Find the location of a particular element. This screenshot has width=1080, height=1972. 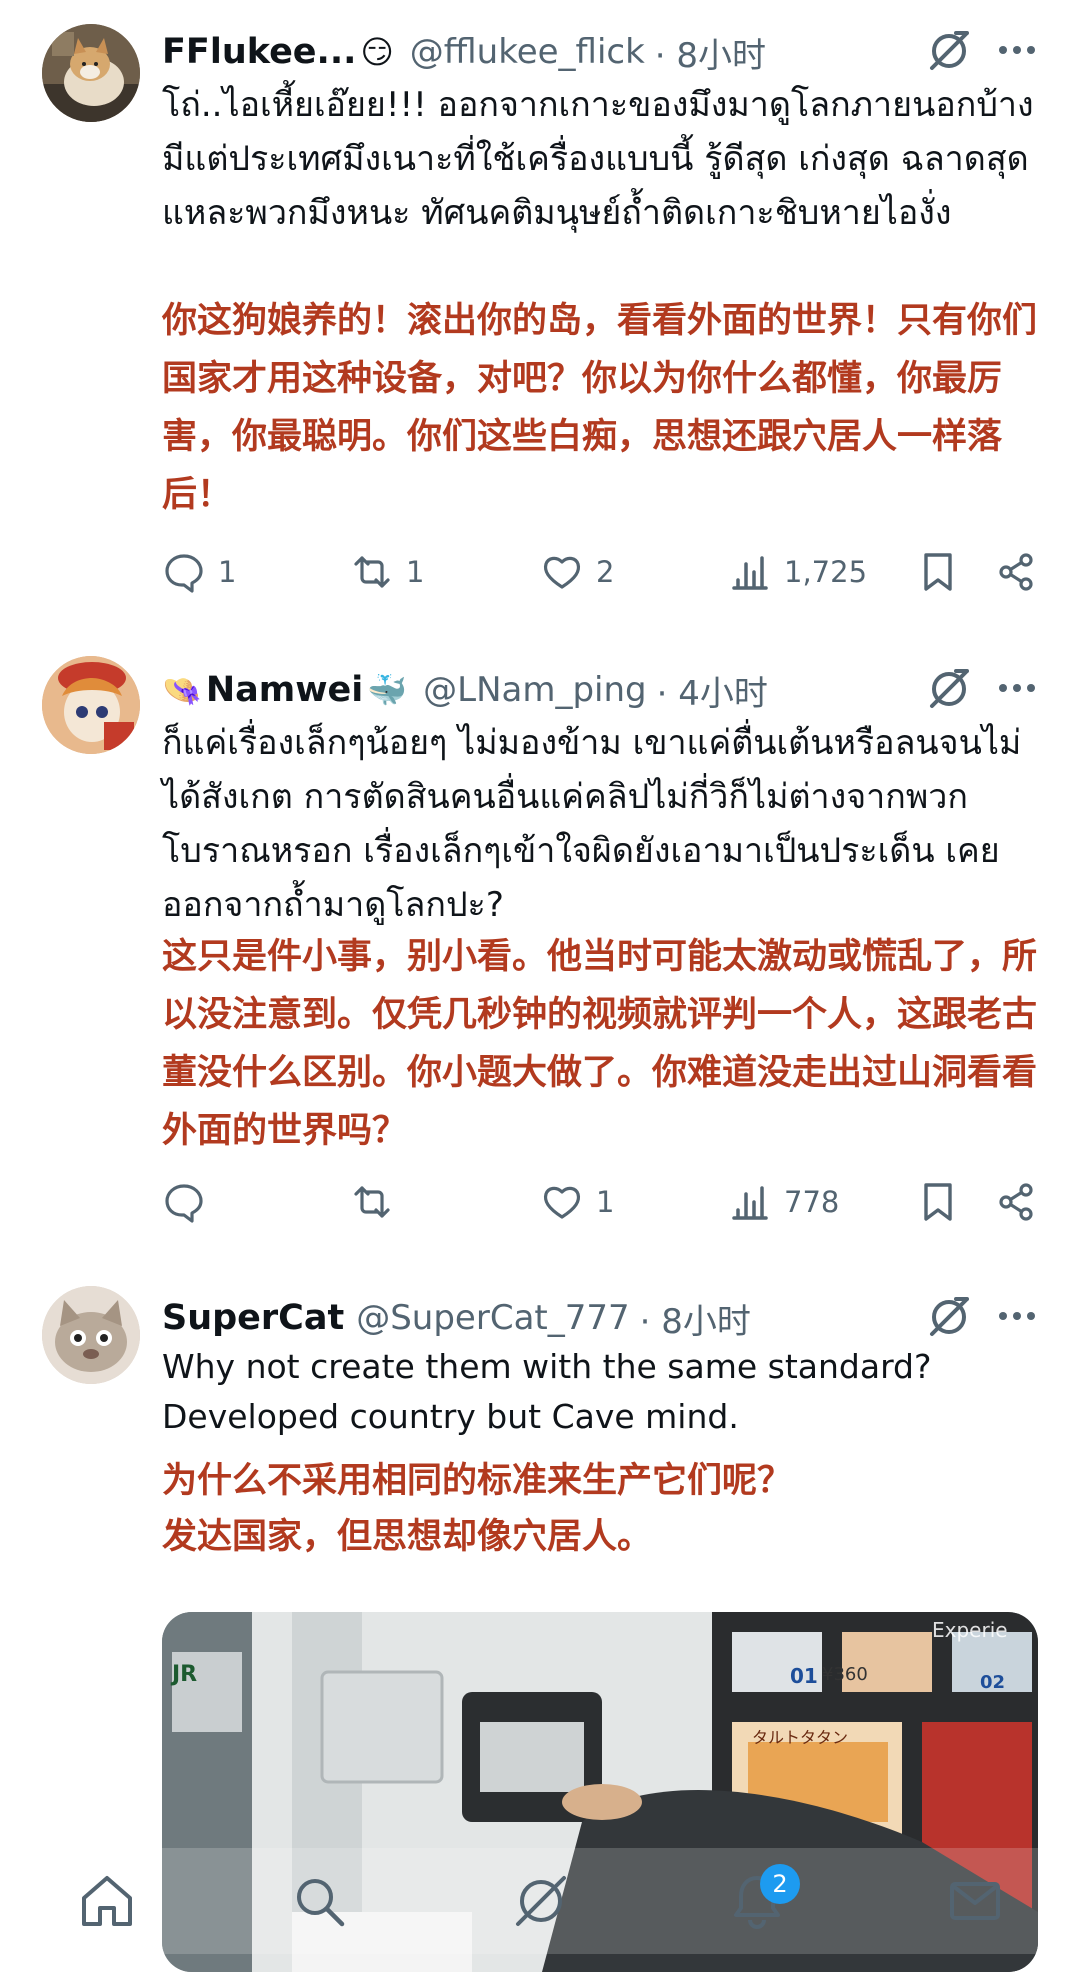

straw-hat-emoji: 👒 is located at coordinates (182, 690).